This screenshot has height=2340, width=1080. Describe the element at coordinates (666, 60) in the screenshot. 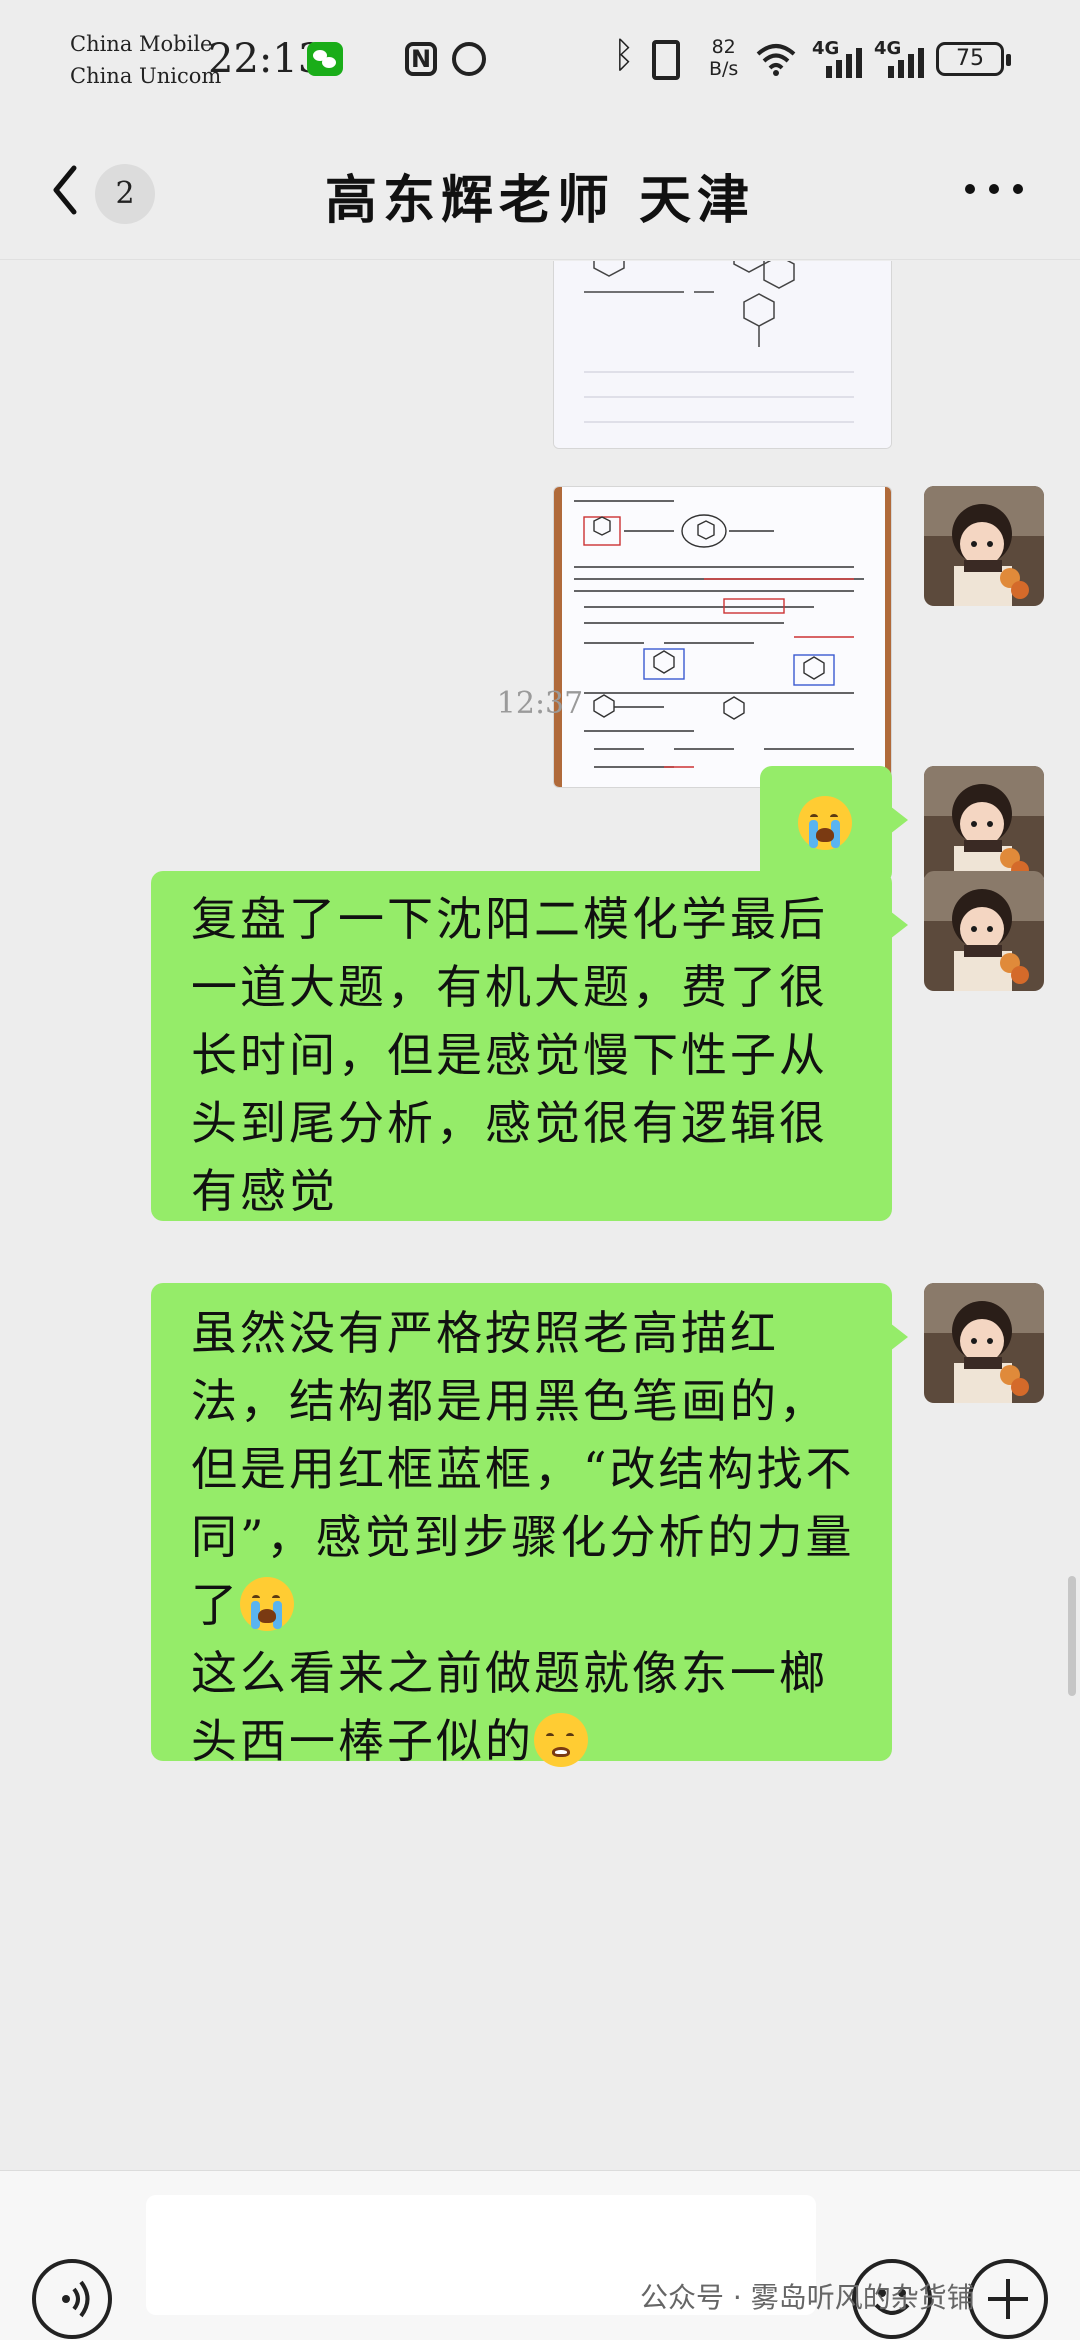

I see `vibrate-icon` at that location.